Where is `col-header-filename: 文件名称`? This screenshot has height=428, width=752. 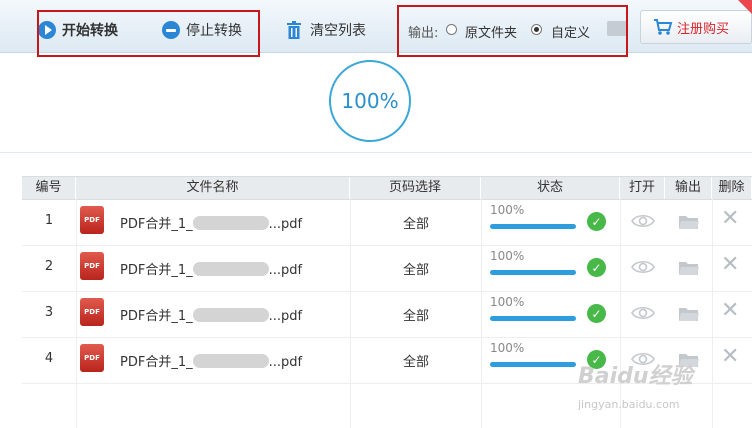 col-header-filename: 文件名称 is located at coordinates (213, 188).